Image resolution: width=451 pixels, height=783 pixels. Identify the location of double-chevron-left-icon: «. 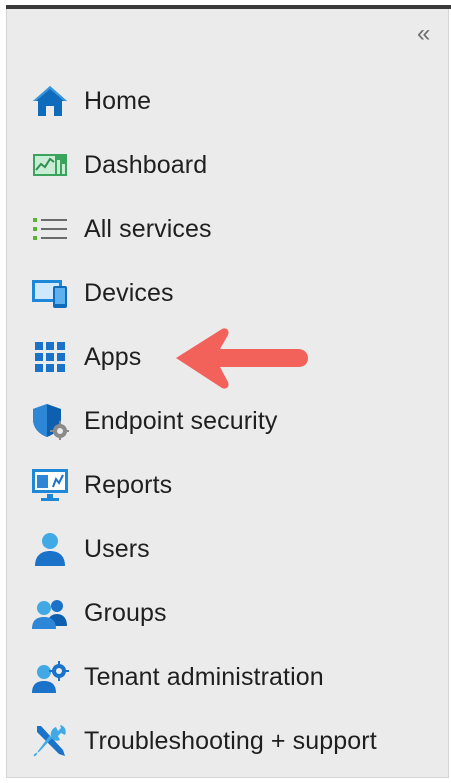
(424, 33).